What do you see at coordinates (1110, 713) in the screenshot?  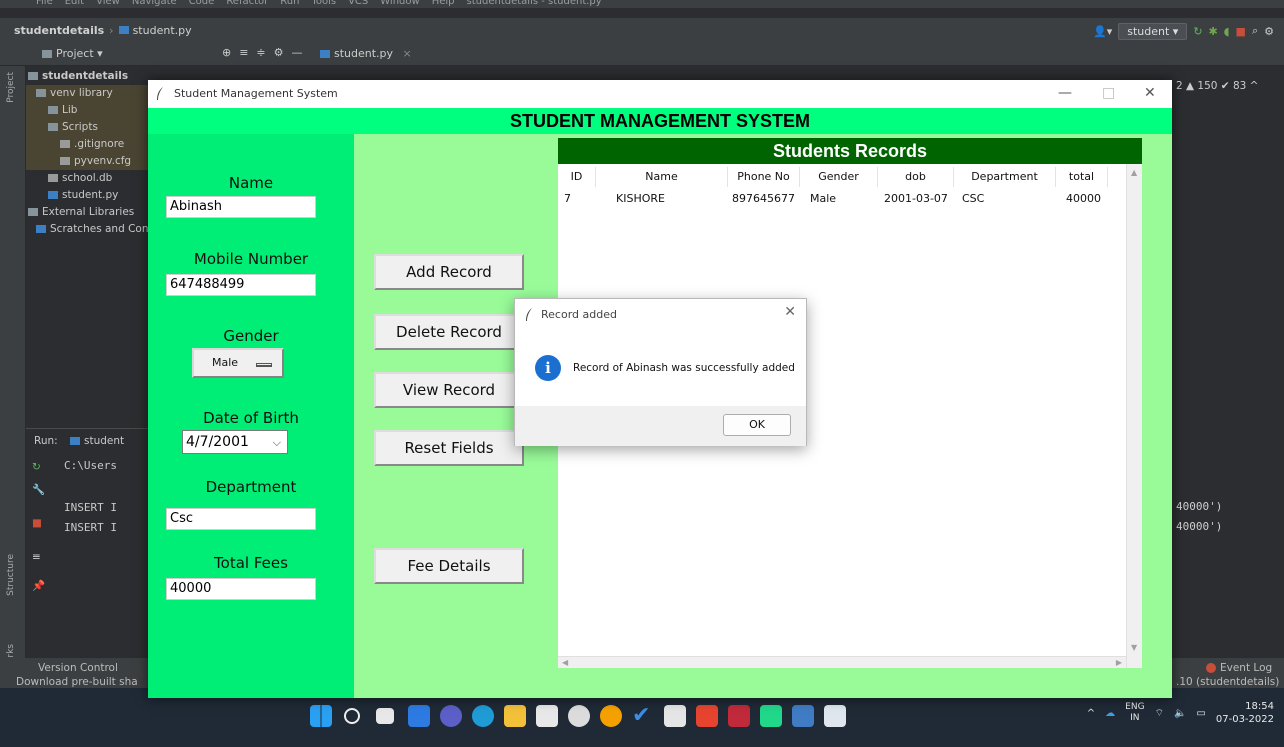 I see `onedrive-icon: ☁` at bounding box center [1110, 713].